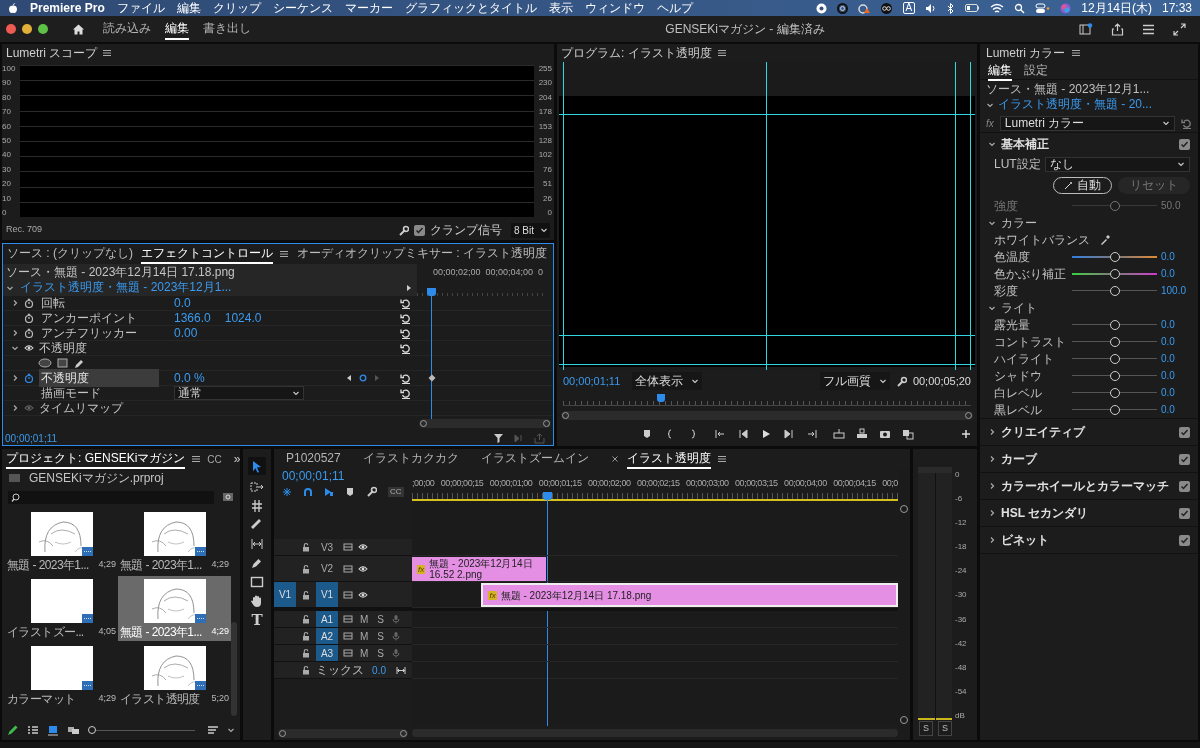  Describe the element at coordinates (811, 434) in the screenshot. I see `go-to-out-icon` at that location.